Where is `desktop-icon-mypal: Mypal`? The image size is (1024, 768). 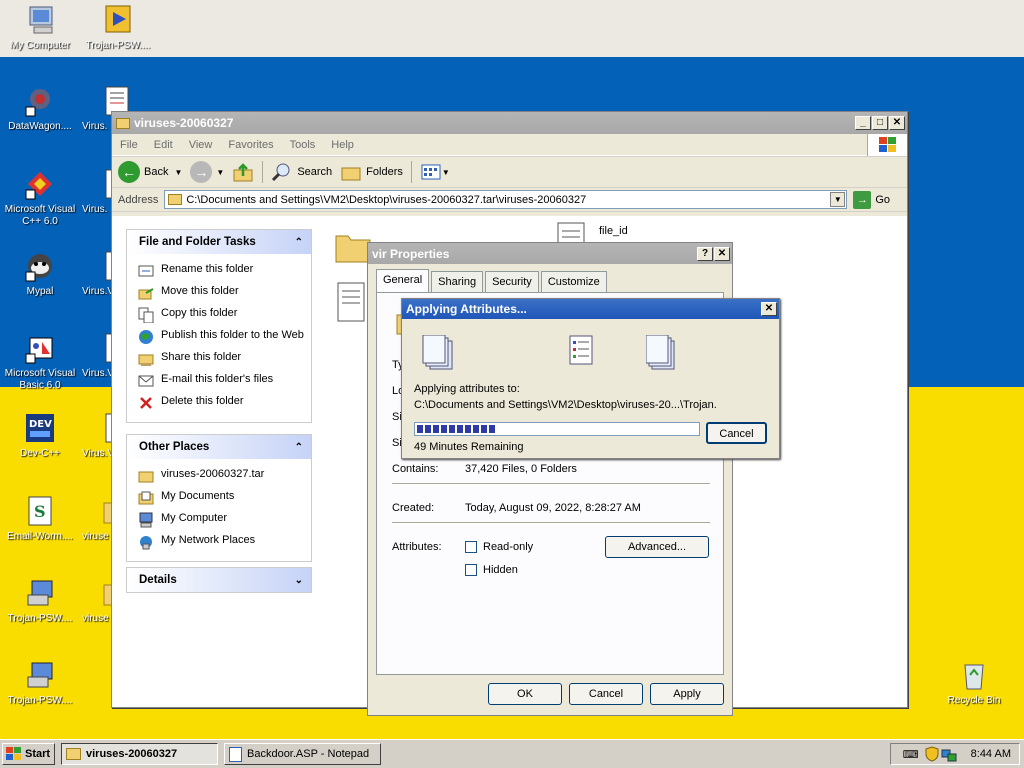 desktop-icon-mypal: Mypal is located at coordinates (40, 274).